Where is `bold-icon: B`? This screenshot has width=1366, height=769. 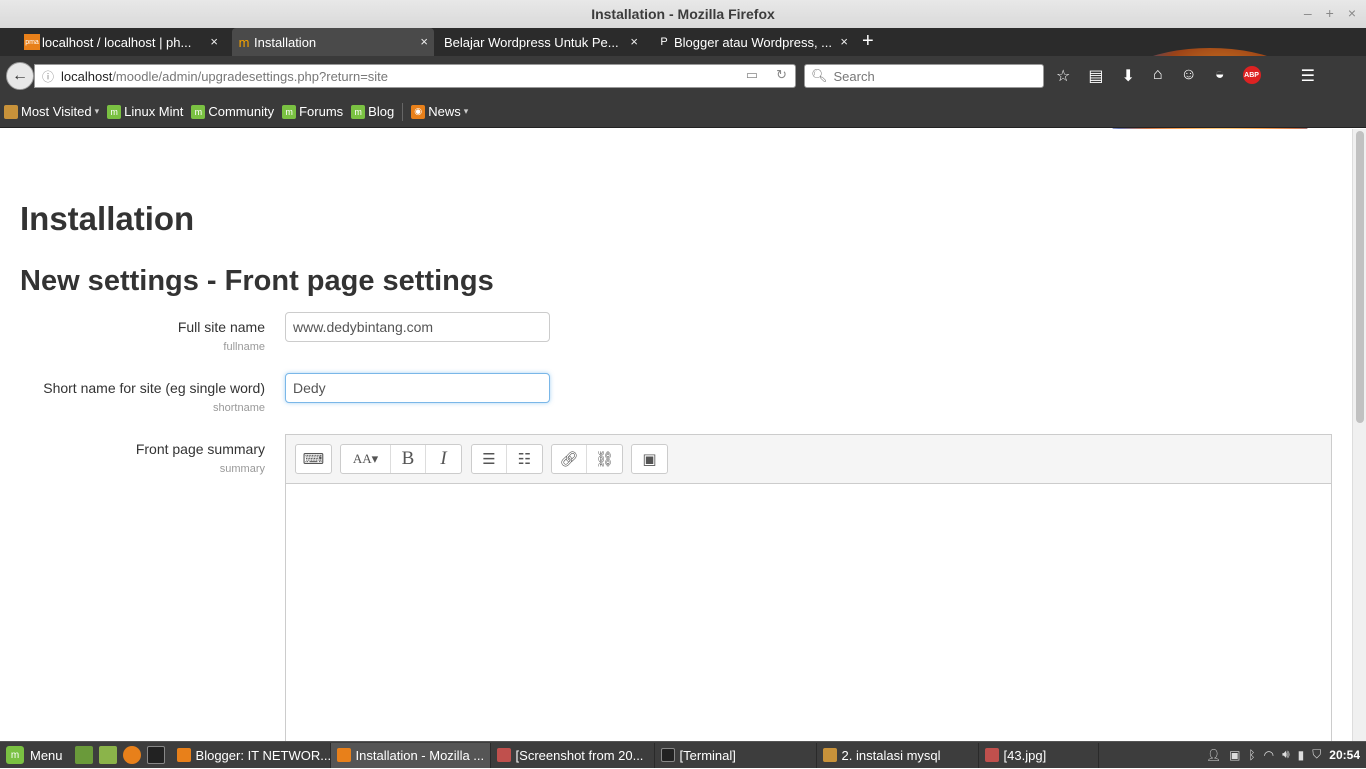 bold-icon: B is located at coordinates (408, 458).